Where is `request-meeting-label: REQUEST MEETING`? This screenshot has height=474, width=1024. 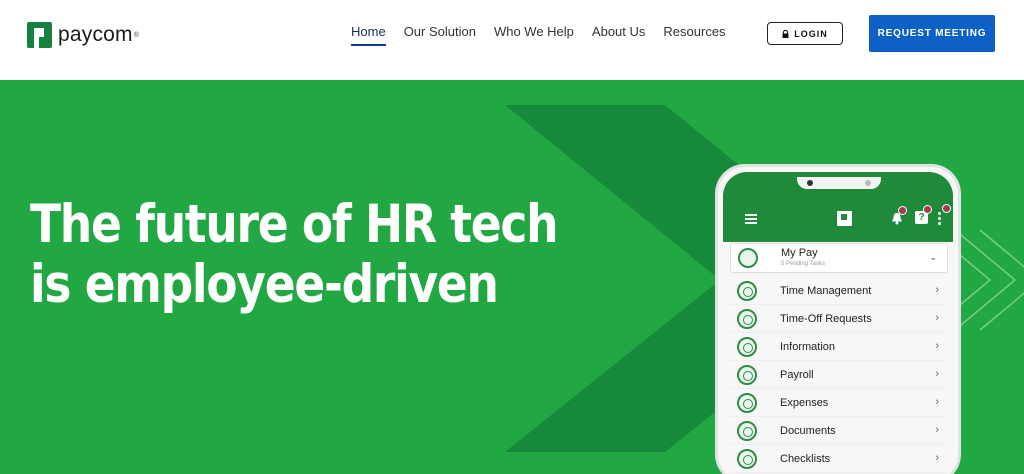 request-meeting-label: REQUEST MEETING is located at coordinates (932, 33).